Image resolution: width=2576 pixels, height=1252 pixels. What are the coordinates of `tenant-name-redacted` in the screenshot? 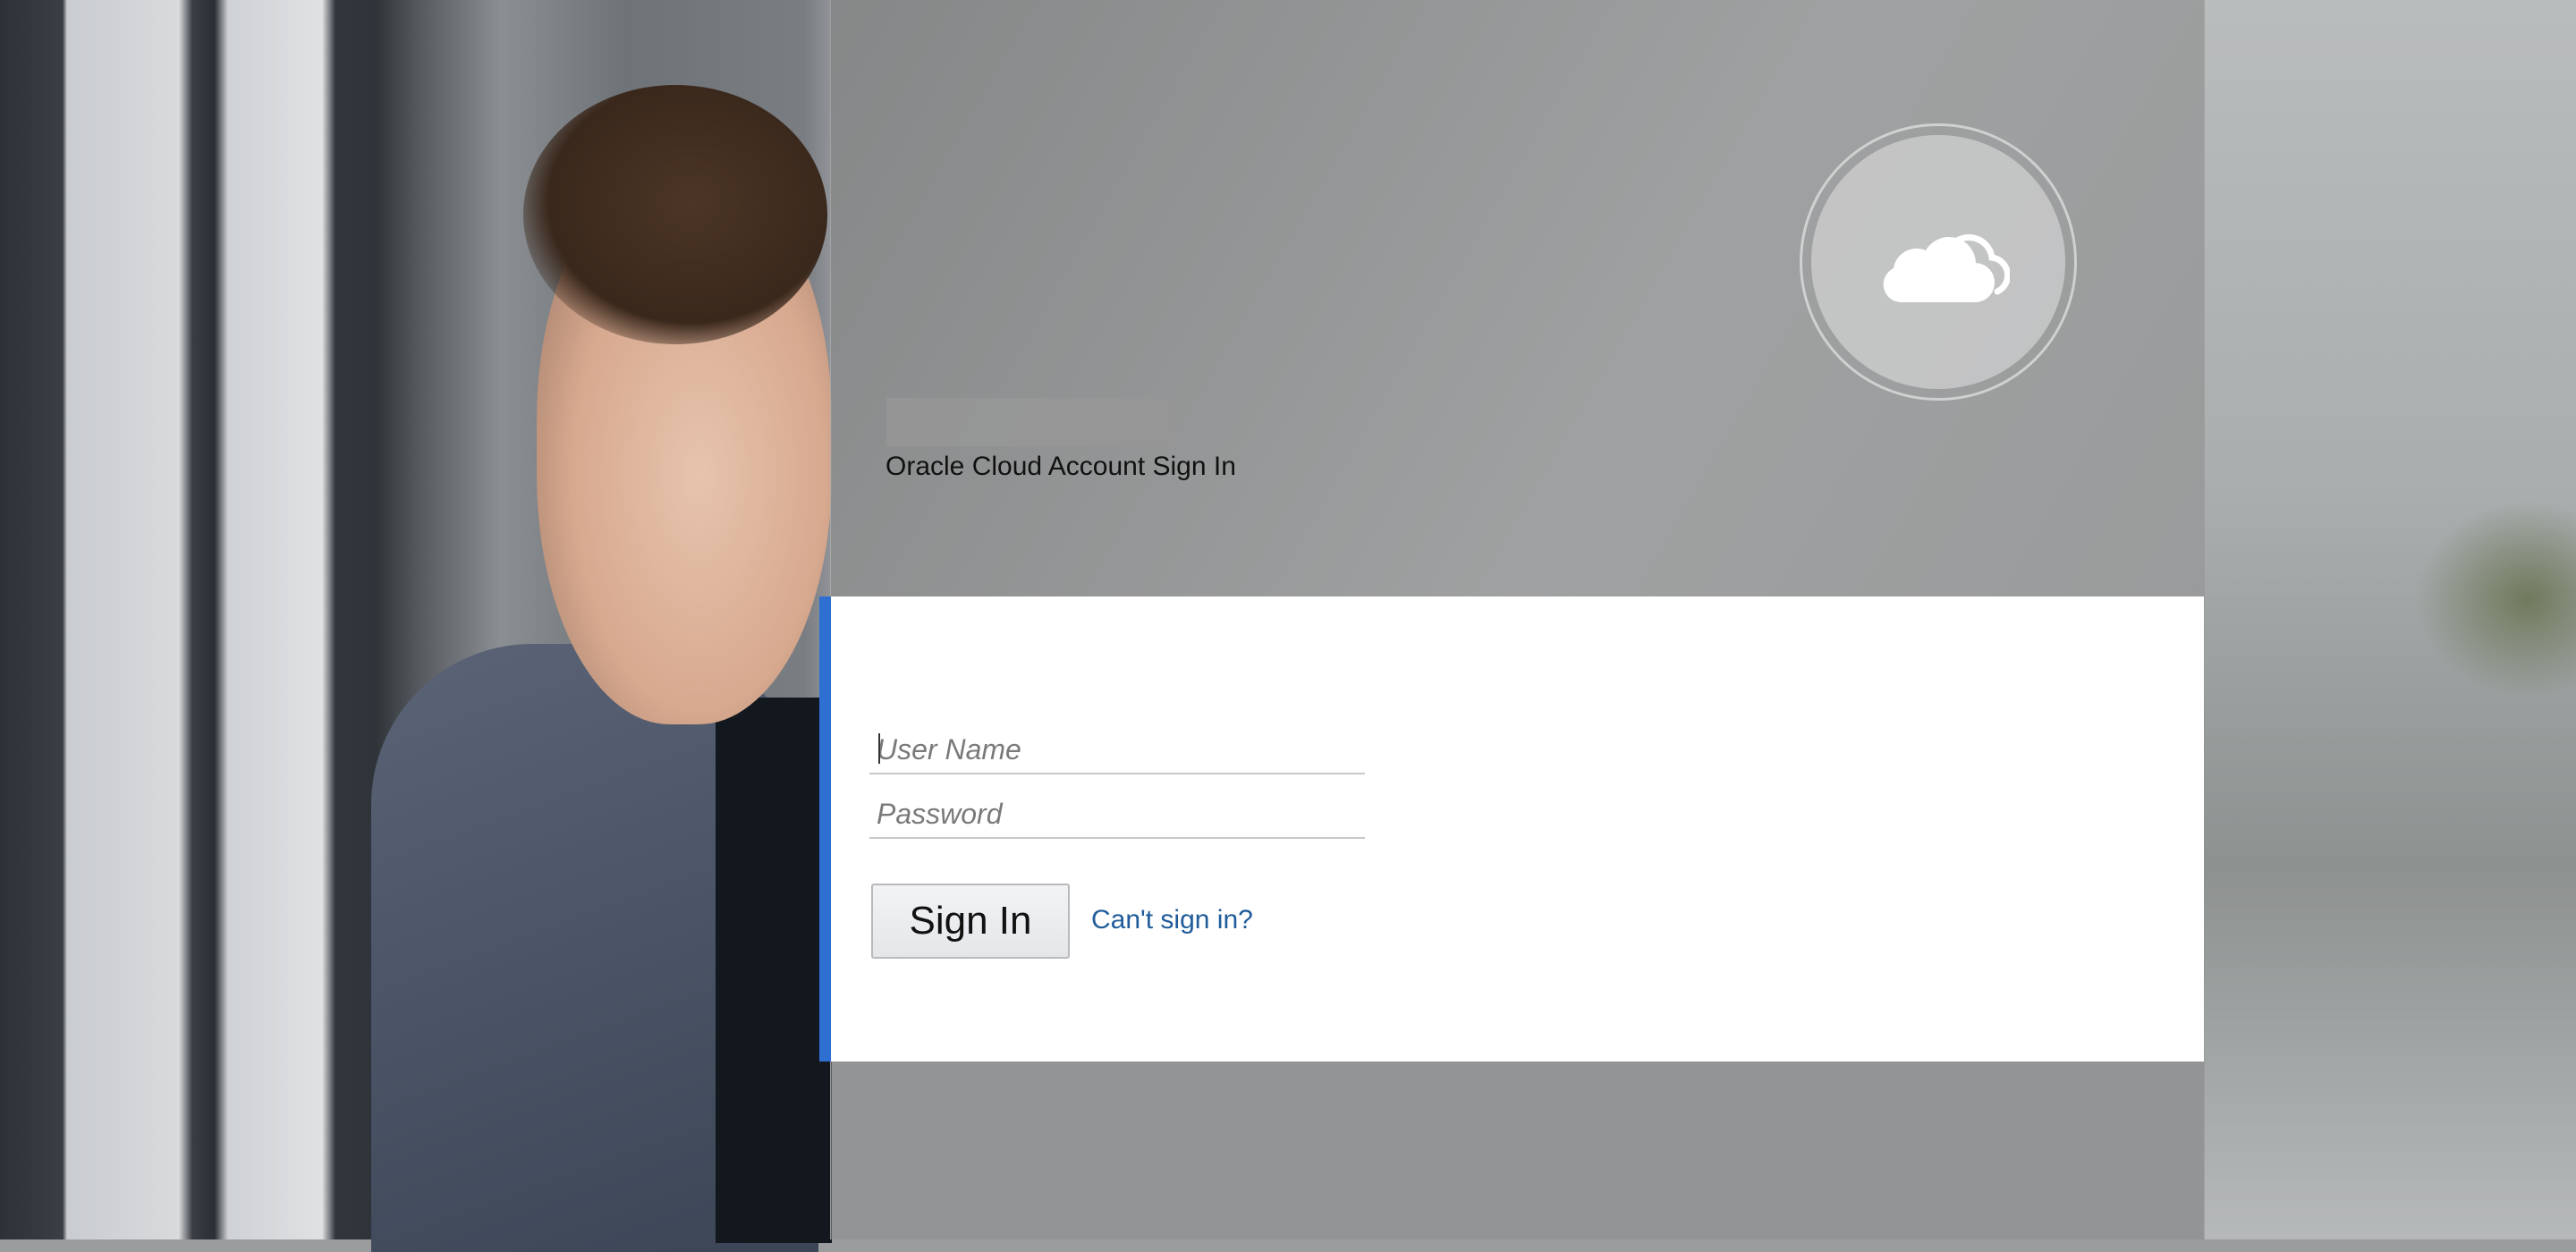 It's located at (1029, 422).